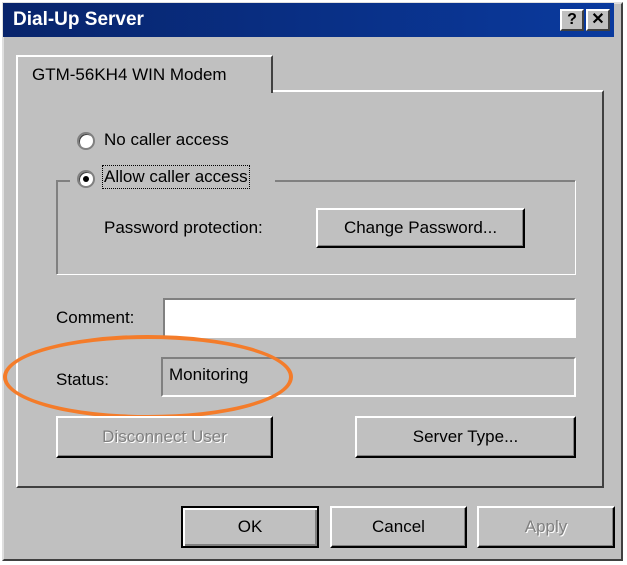 The width and height of the screenshot is (627, 565). What do you see at coordinates (398, 527) in the screenshot?
I see `cancel-button: Cancel` at bounding box center [398, 527].